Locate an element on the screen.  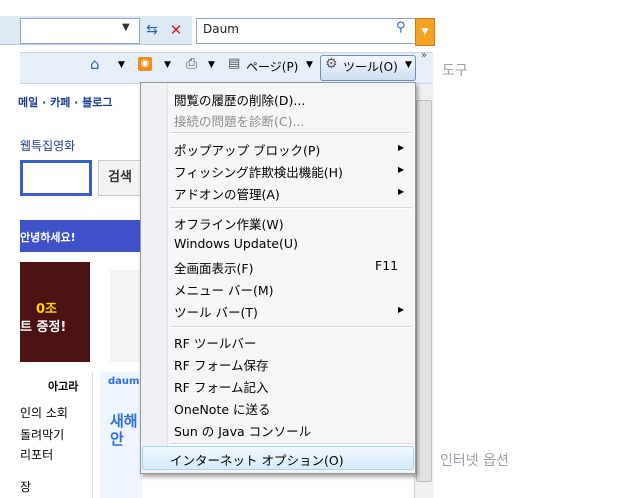
print-dropdown-icon: ▼ is located at coordinates (211, 65).